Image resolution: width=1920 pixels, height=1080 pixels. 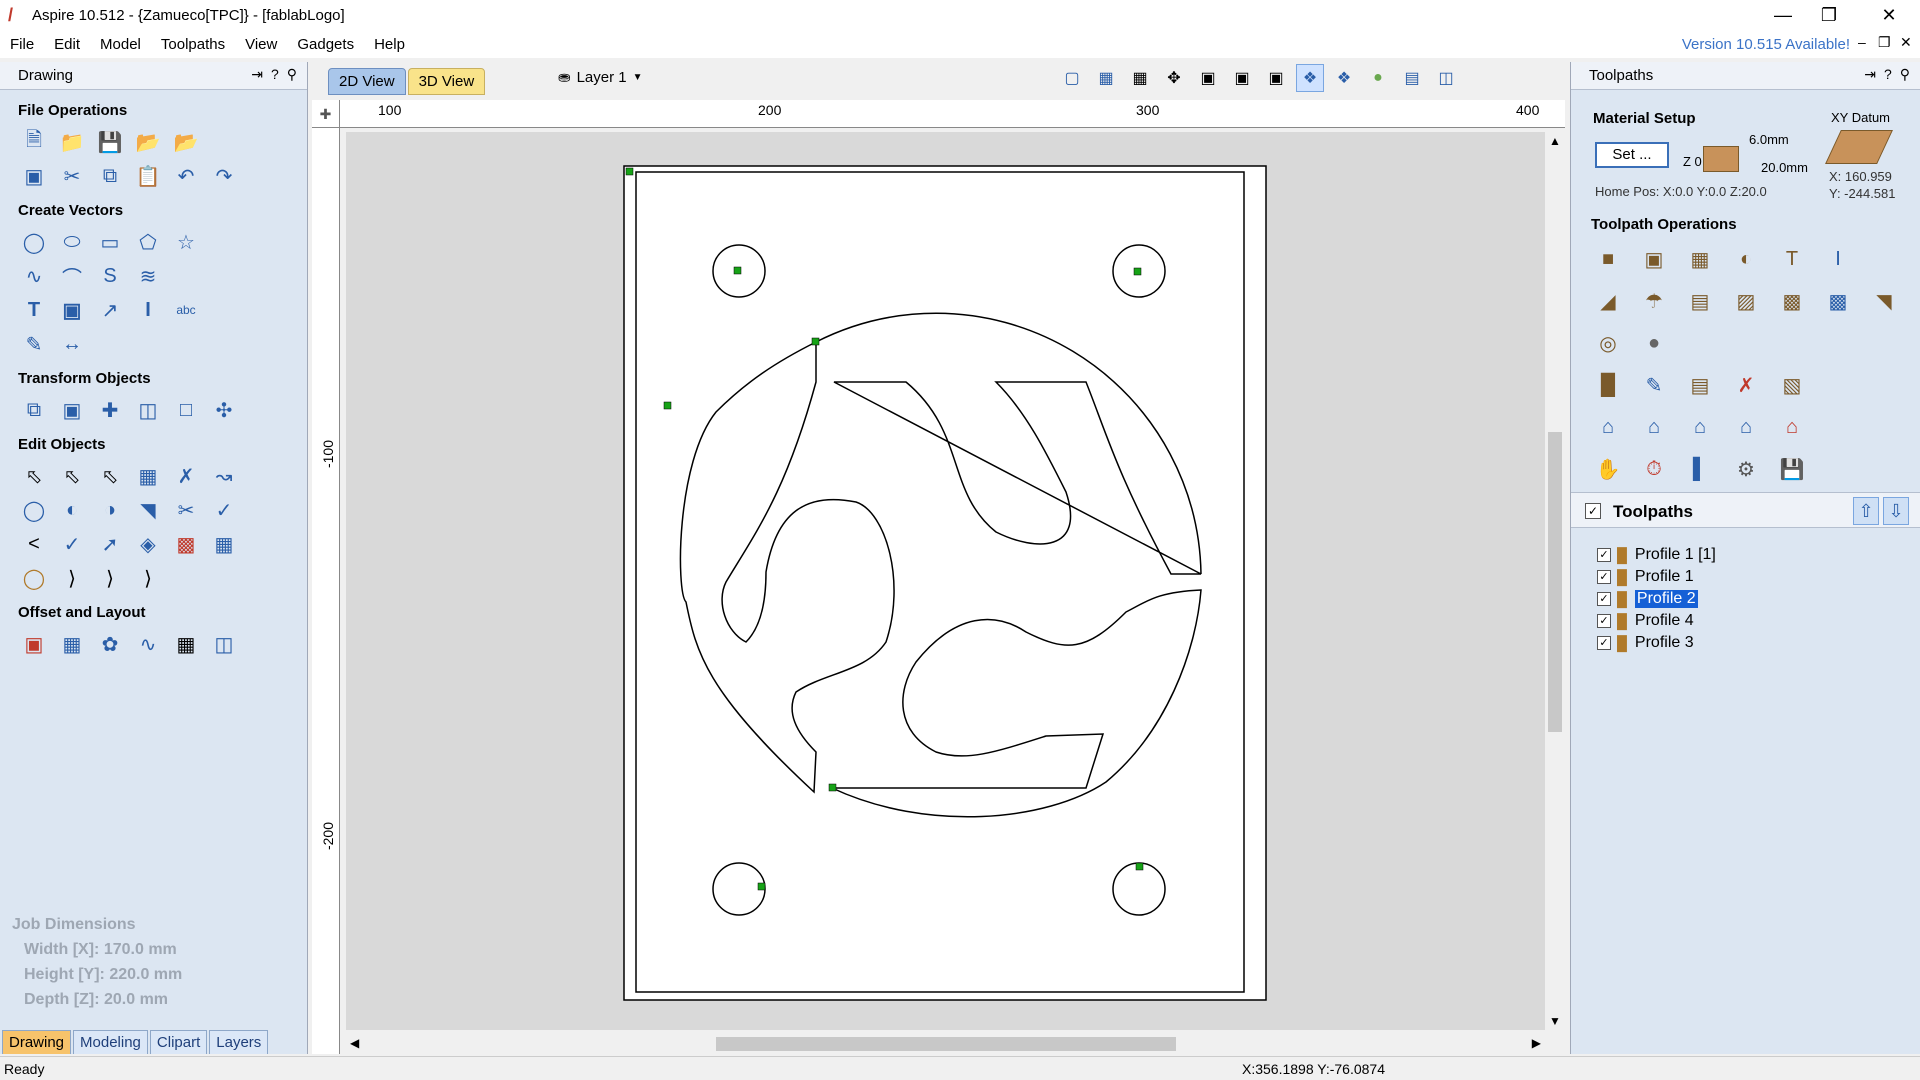 I want to click on quick-engrave-icon: ◐, so click(x=1746, y=259).